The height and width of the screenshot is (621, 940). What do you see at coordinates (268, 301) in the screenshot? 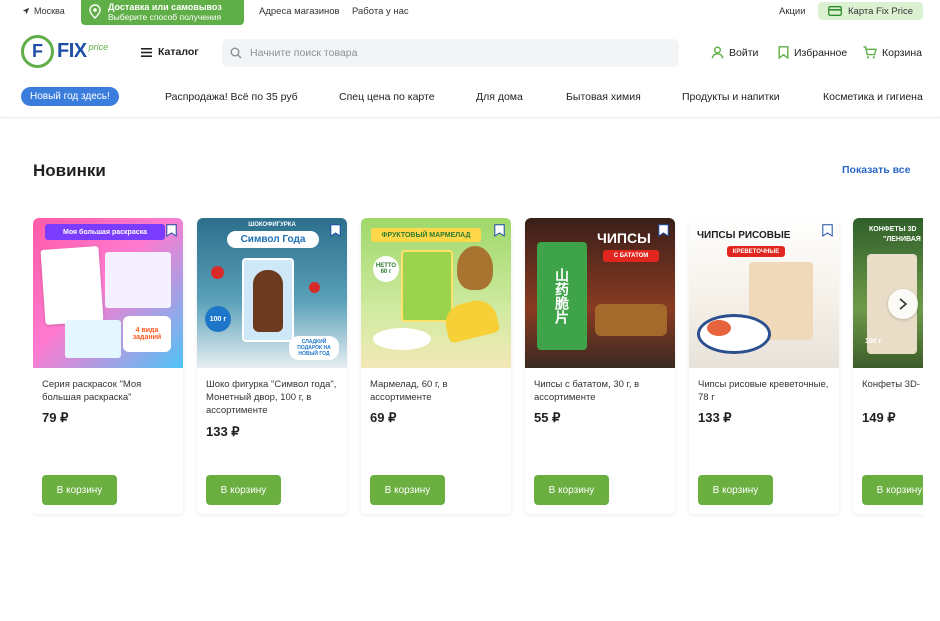
I see `chocolate-figure` at bounding box center [268, 301].